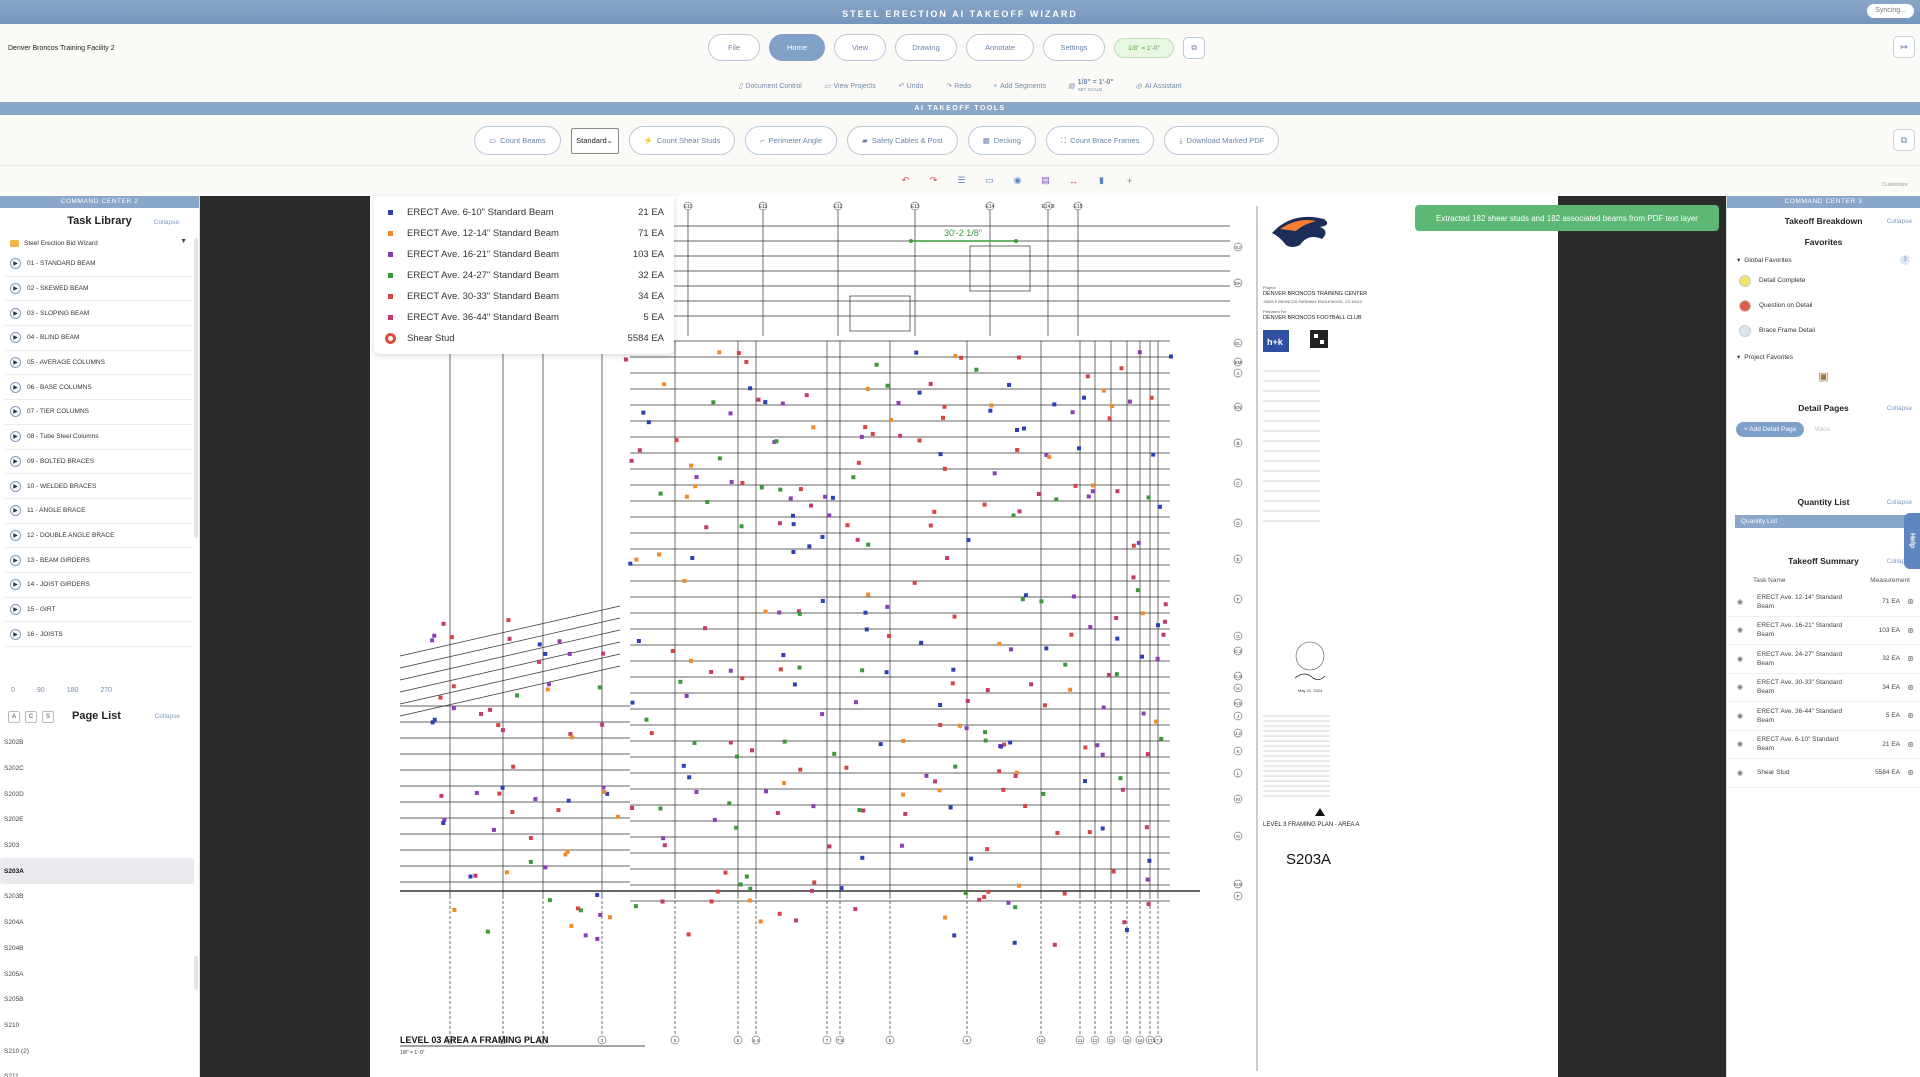 The width and height of the screenshot is (1920, 1077). I want to click on page-filter-s: S, so click(48, 717).